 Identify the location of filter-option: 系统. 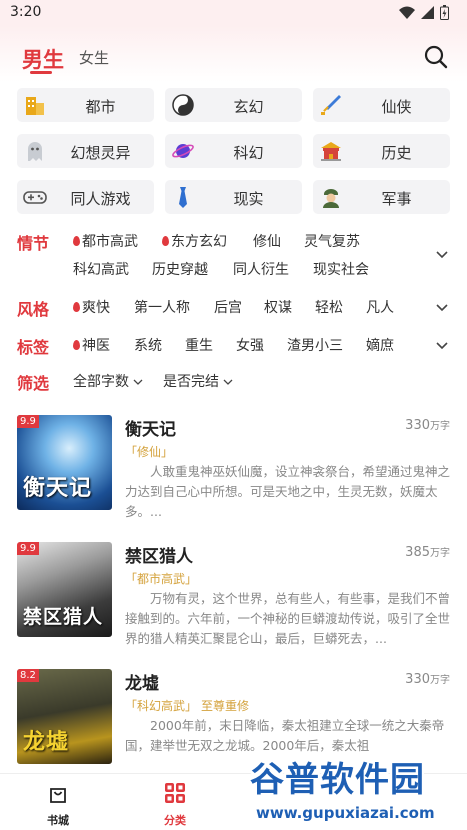
(148, 345).